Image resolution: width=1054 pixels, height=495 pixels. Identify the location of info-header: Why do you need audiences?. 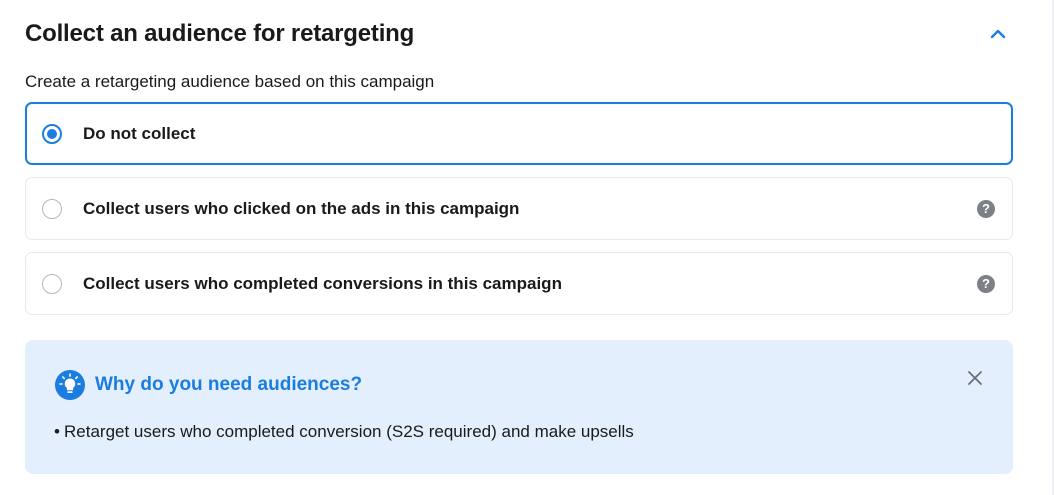
(208, 385).